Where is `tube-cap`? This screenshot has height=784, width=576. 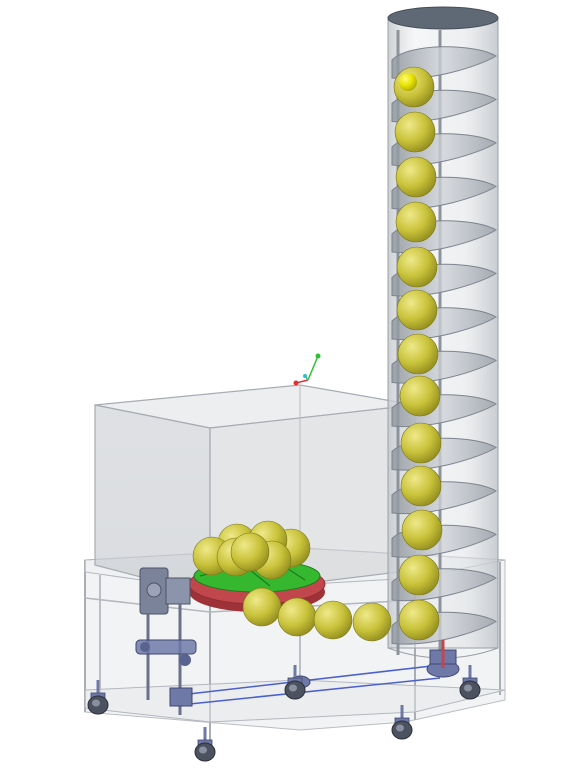 tube-cap is located at coordinates (443, 18).